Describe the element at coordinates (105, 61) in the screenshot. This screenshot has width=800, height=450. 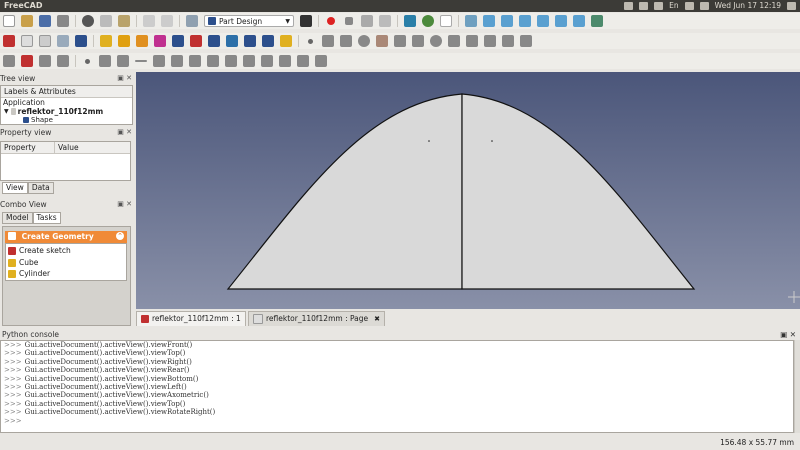
I see `constrain-tangent-icon` at that location.